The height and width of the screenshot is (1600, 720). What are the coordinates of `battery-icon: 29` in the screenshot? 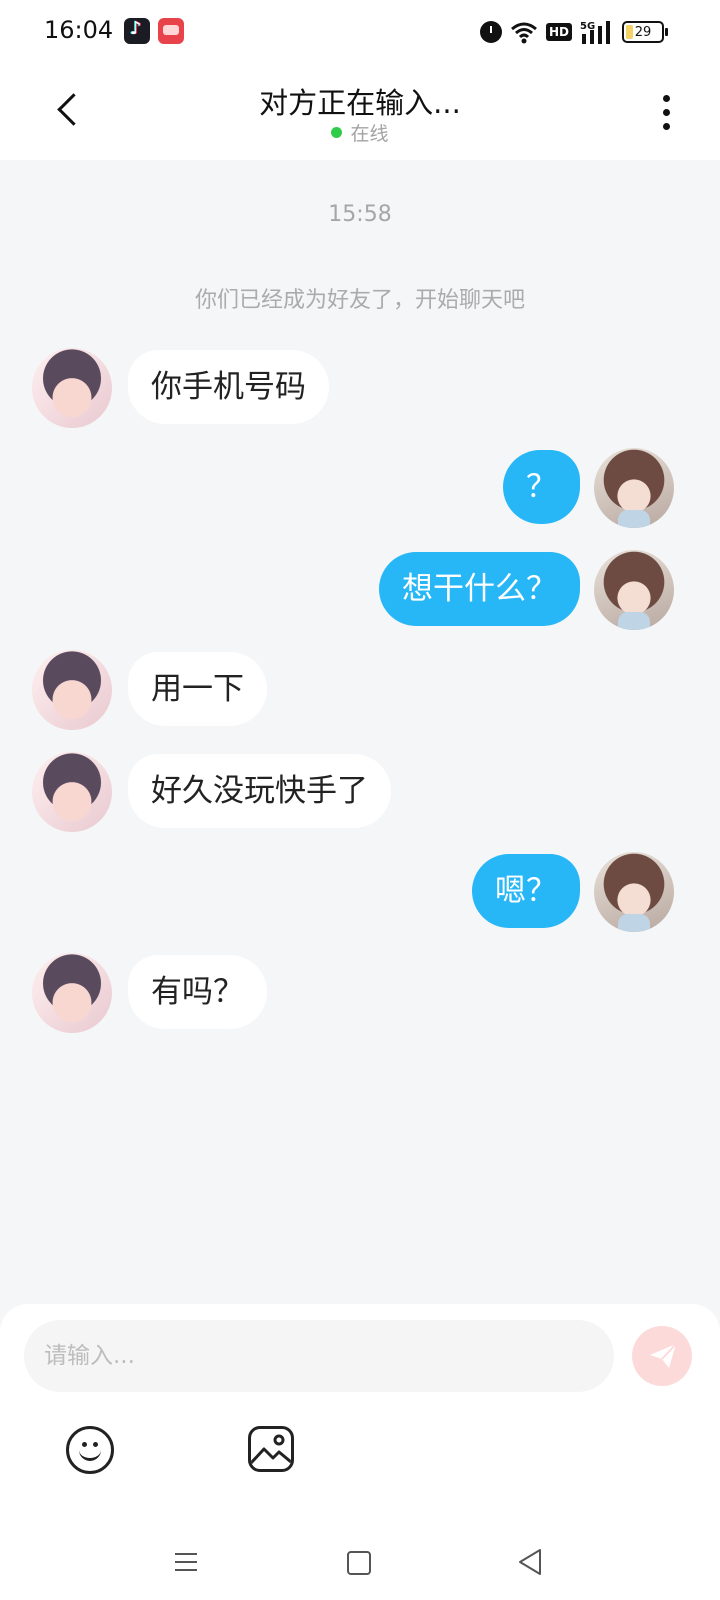 It's located at (645, 32).